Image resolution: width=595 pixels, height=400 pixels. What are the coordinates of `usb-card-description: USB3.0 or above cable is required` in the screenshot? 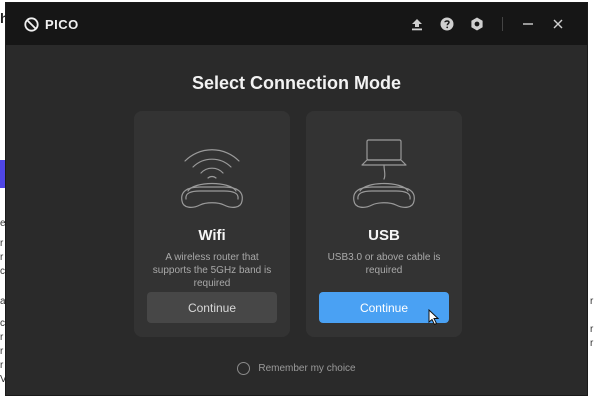 It's located at (384, 264).